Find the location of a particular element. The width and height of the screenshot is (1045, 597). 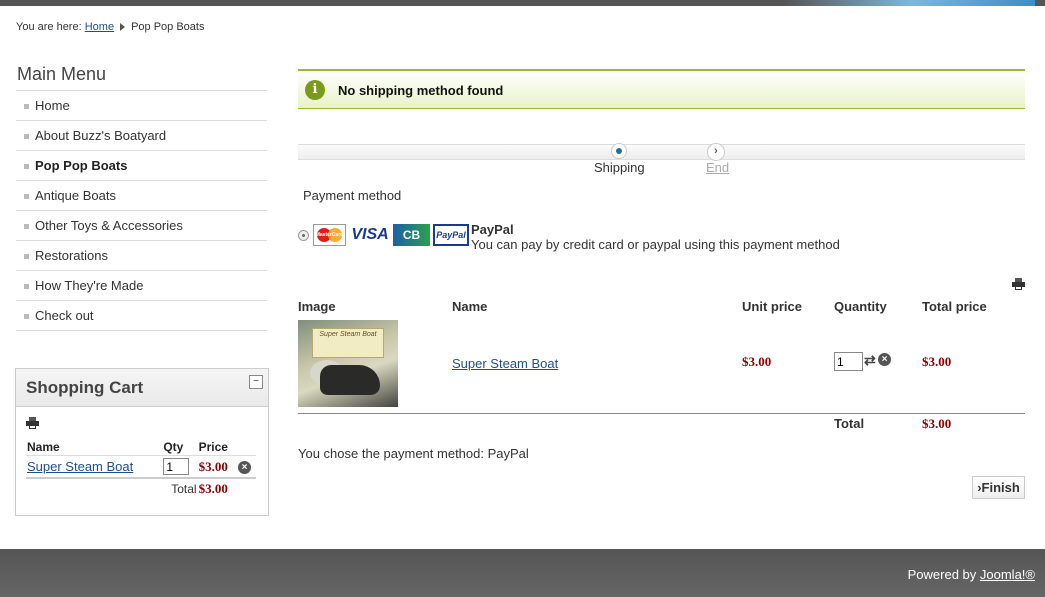

step-shipping: Shipping is located at coordinates (619, 167).